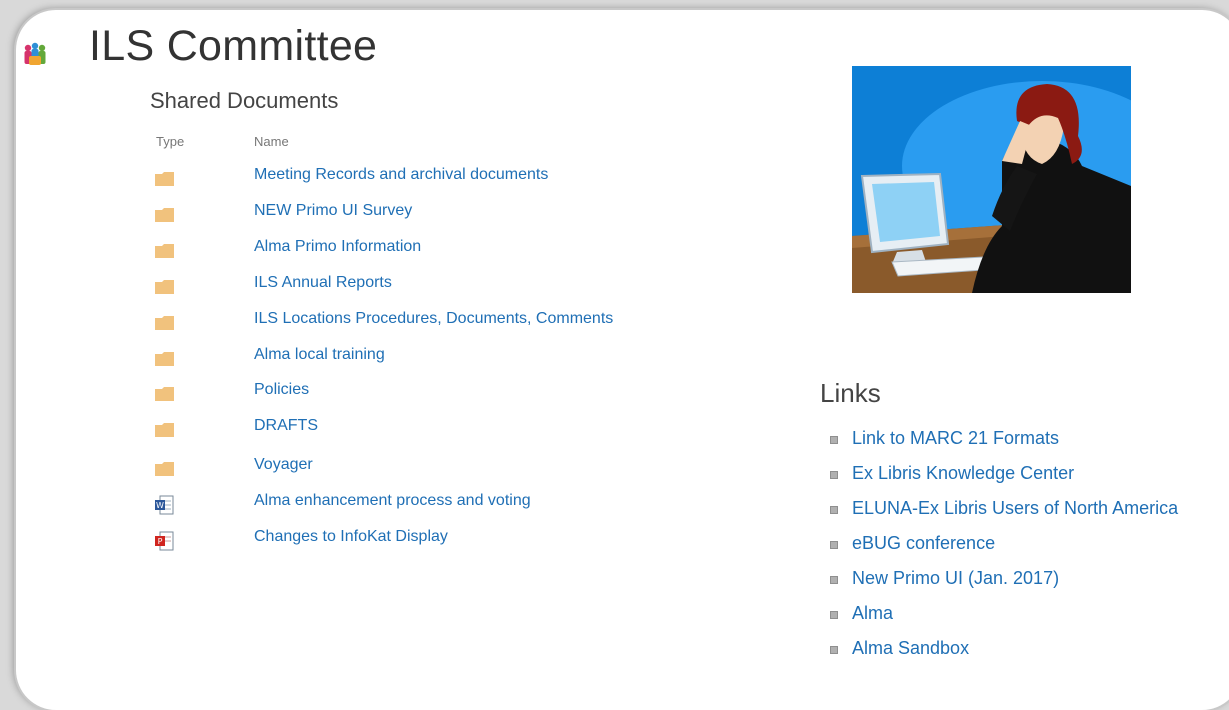 This screenshot has height=710, width=1229. Describe the element at coordinates (271, 141) in the screenshot. I see `name-column-header: Name` at that location.